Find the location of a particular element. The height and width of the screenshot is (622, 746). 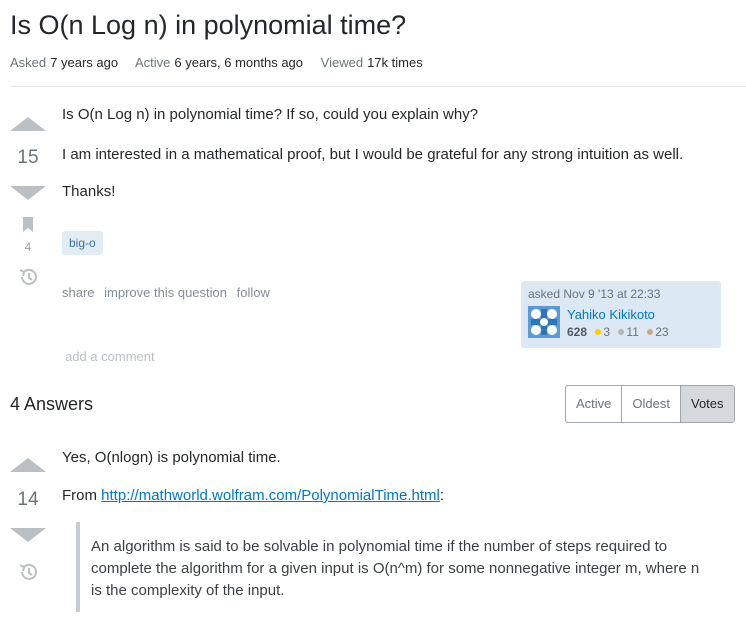

avatar is located at coordinates (544, 322).